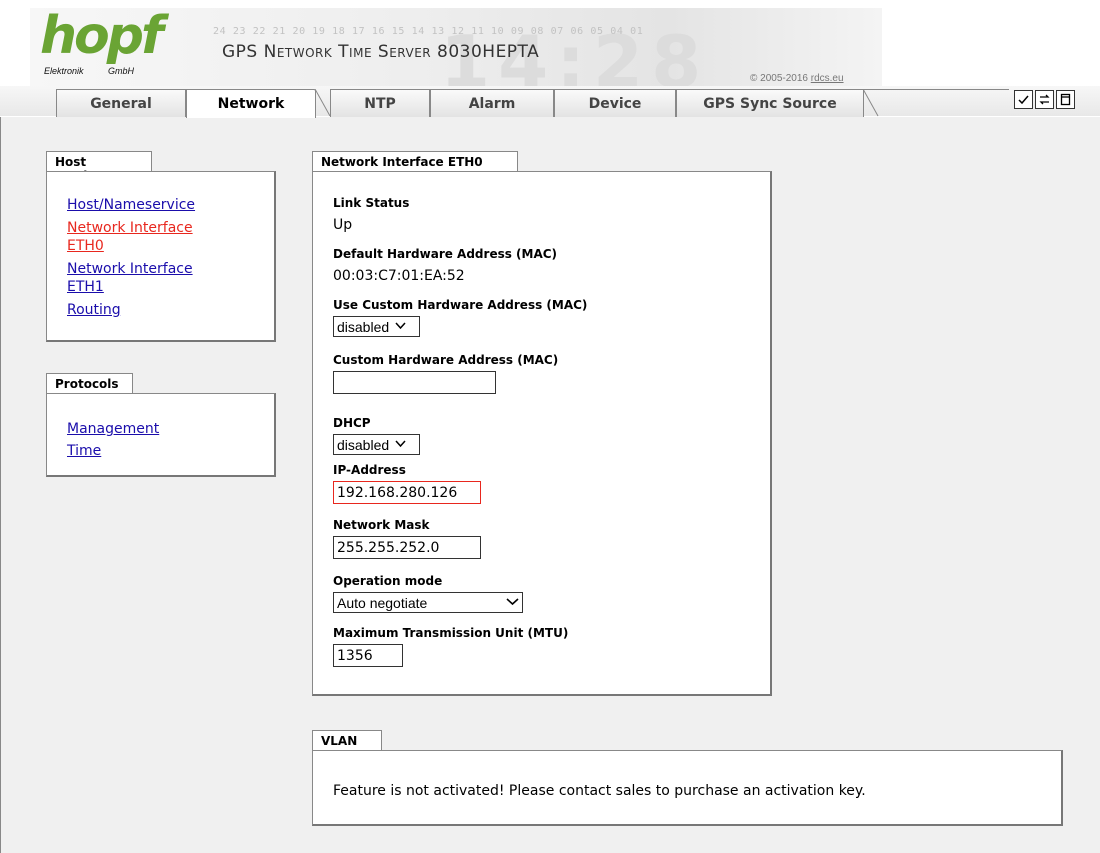 This screenshot has width=1100, height=853. I want to click on custom-mac-label: Custom Hardware Address (MAC), so click(446, 360).